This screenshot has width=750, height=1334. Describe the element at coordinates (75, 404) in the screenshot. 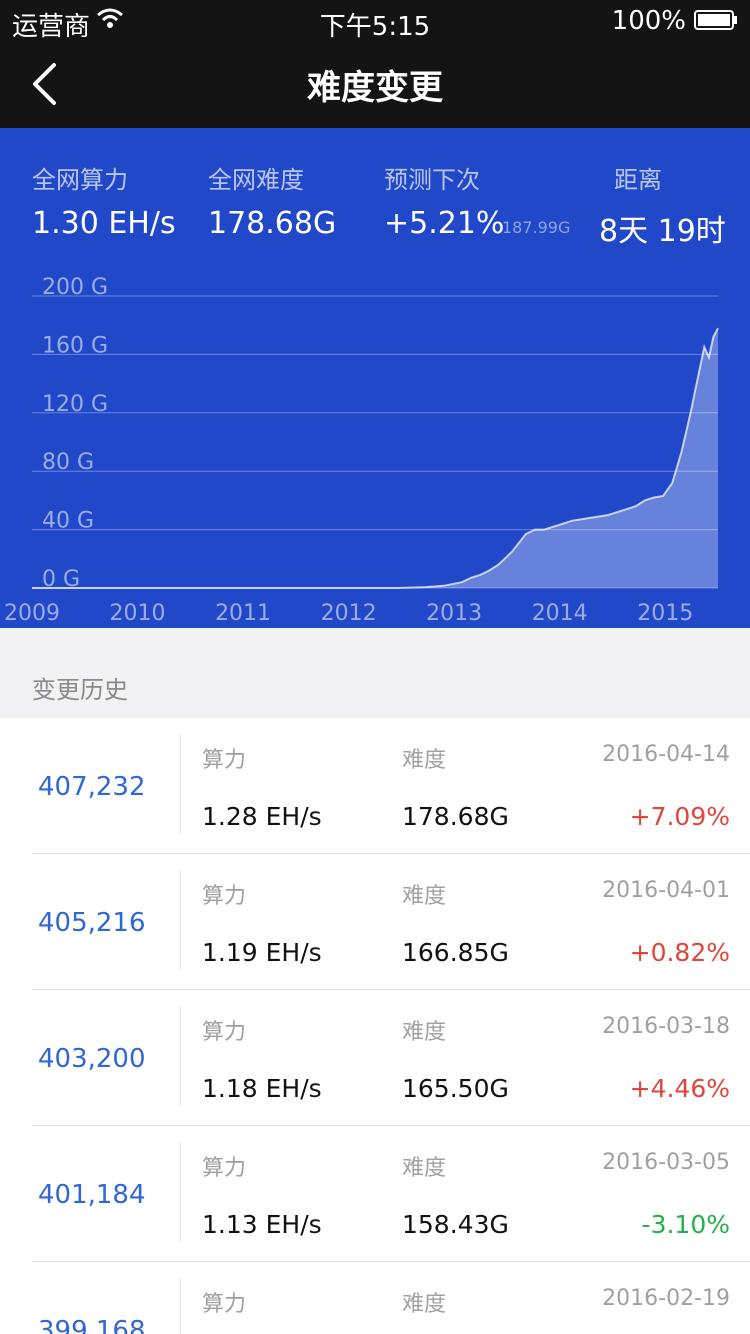

I see `y-tick-label: 120 G` at that location.